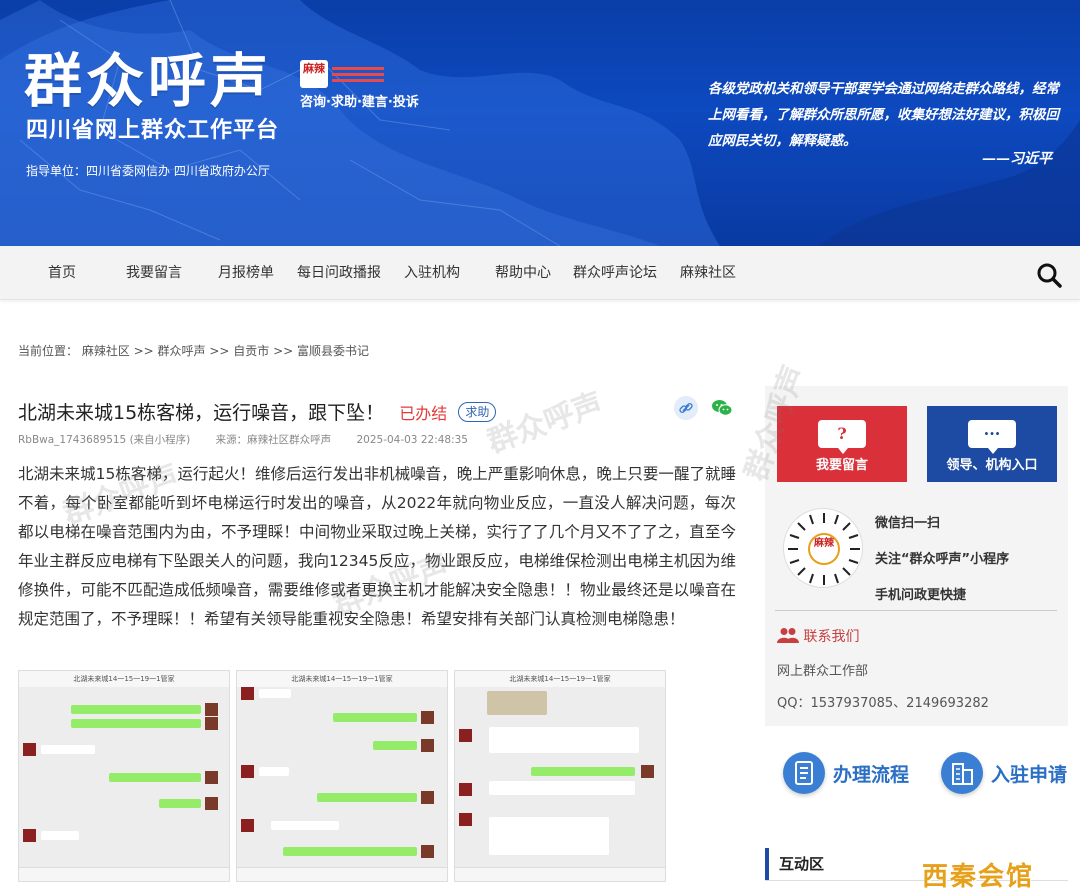 The width and height of the screenshot is (1080, 896). Describe the element at coordinates (359, 102) in the screenshot. I see `site-slogan: 咨询·求助·建言·投诉` at that location.